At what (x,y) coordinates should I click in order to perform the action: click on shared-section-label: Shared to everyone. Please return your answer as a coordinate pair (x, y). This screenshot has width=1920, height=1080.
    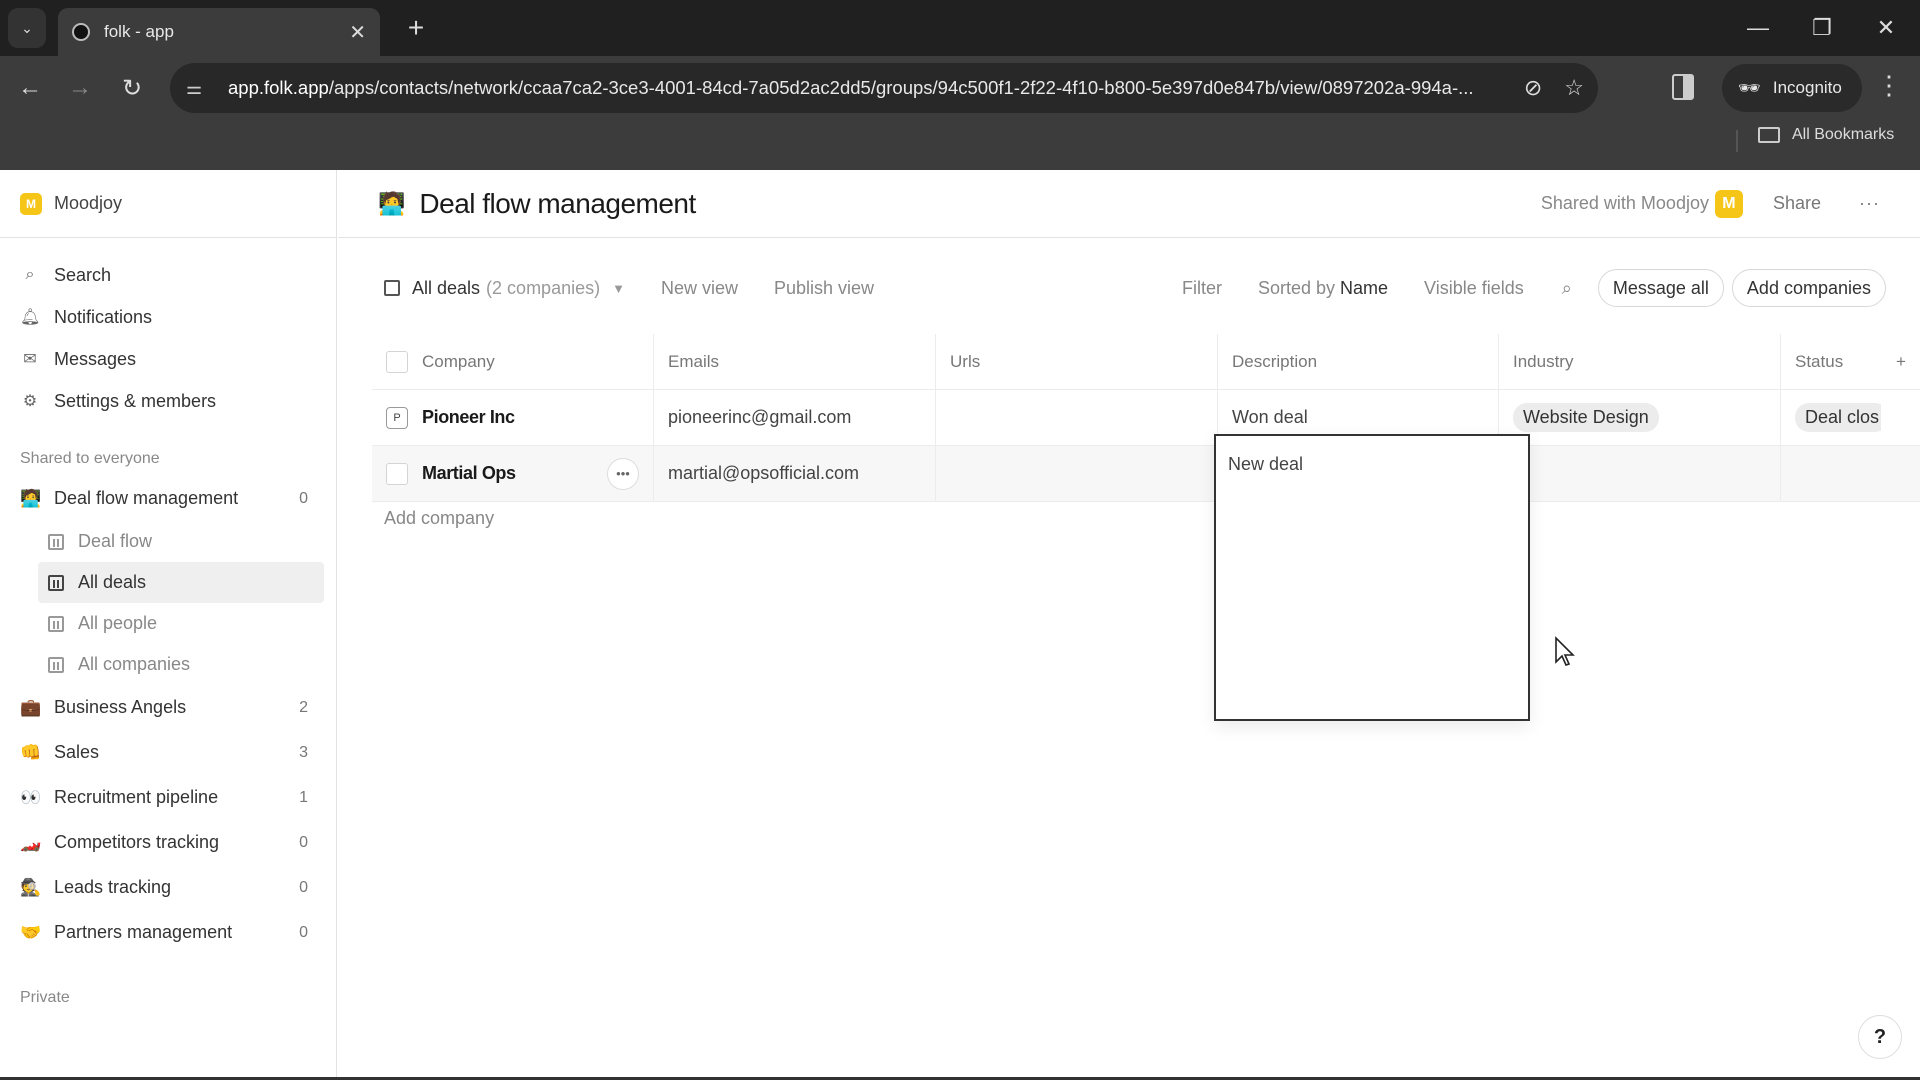
    Looking at the image, I should click on (90, 458).